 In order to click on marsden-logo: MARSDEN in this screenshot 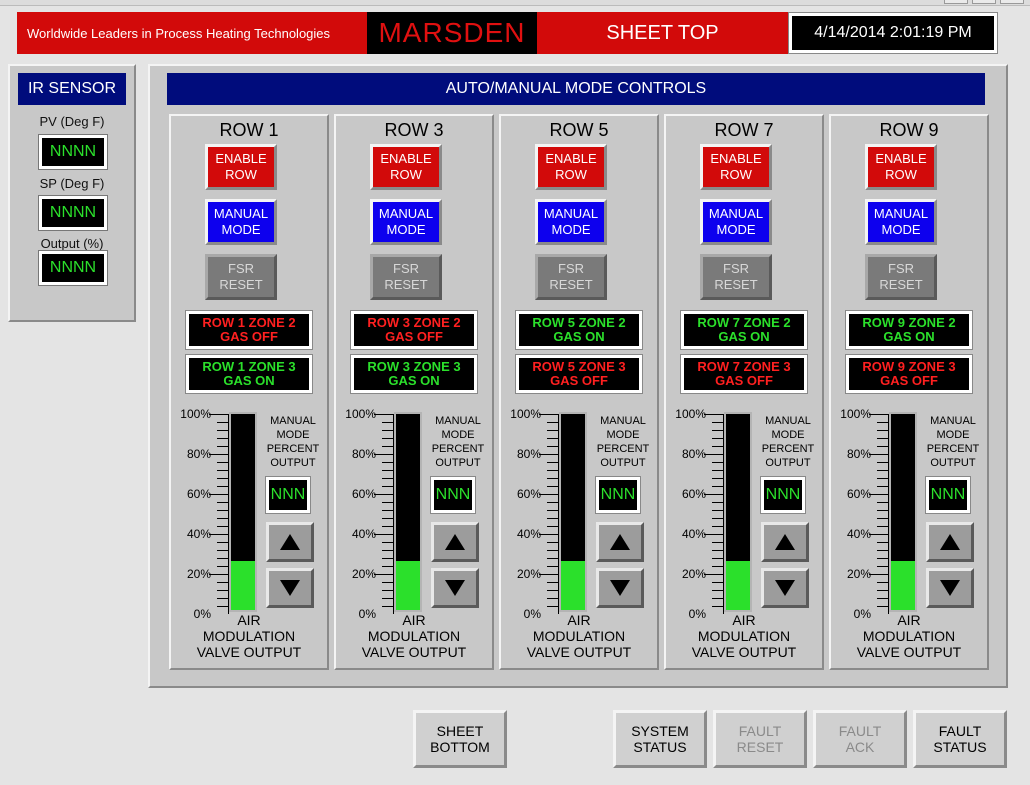, I will do `click(452, 33)`.